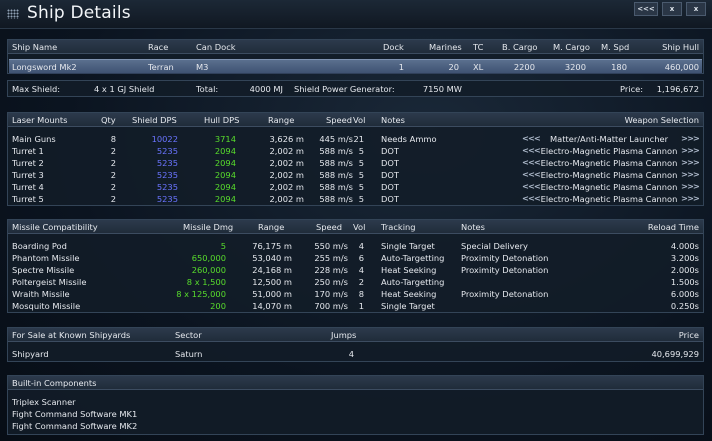 The width and height of the screenshot is (712, 441). Describe the element at coordinates (79, 13) in the screenshot. I see `window-title: Ship Details` at that location.